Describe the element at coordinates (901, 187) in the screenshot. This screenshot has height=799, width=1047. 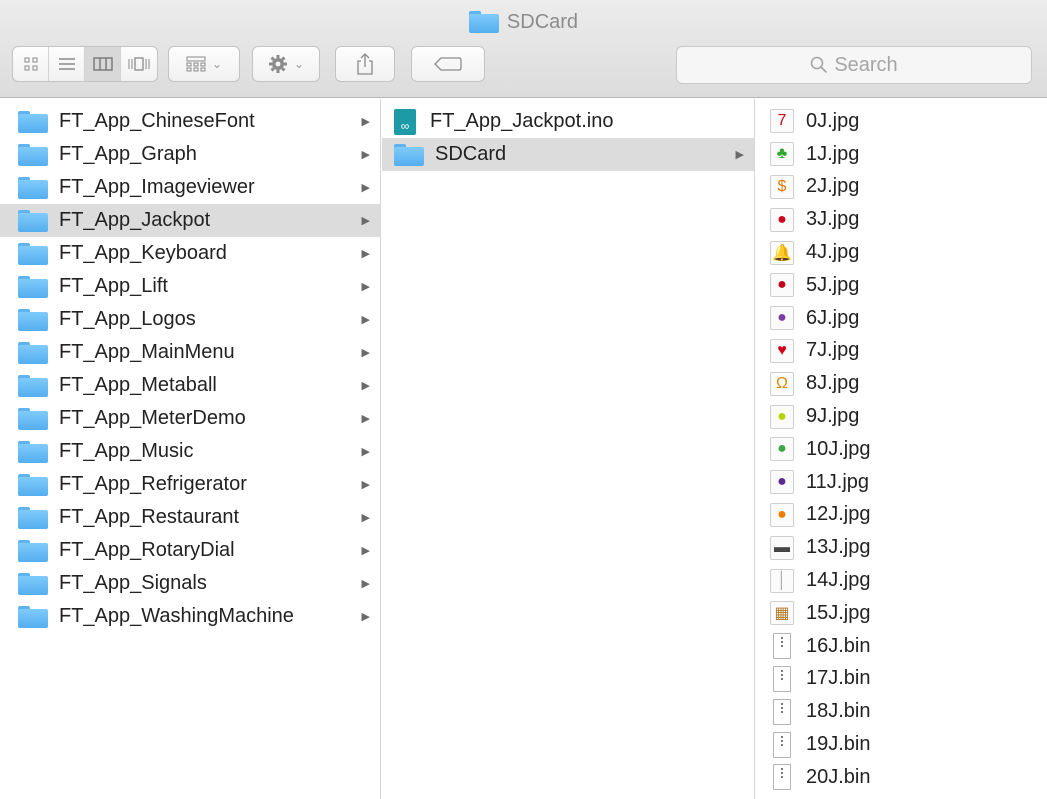
I see `file-row: $2J.jpg` at that location.